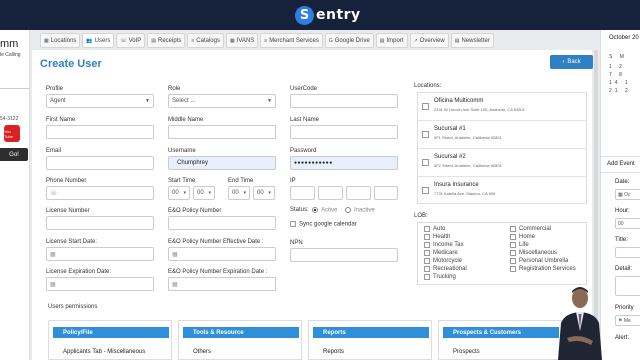 This screenshot has height=360, width=640. What do you see at coordinates (437, 237) in the screenshot?
I see `lob-checkbox-health: Health` at bounding box center [437, 237].